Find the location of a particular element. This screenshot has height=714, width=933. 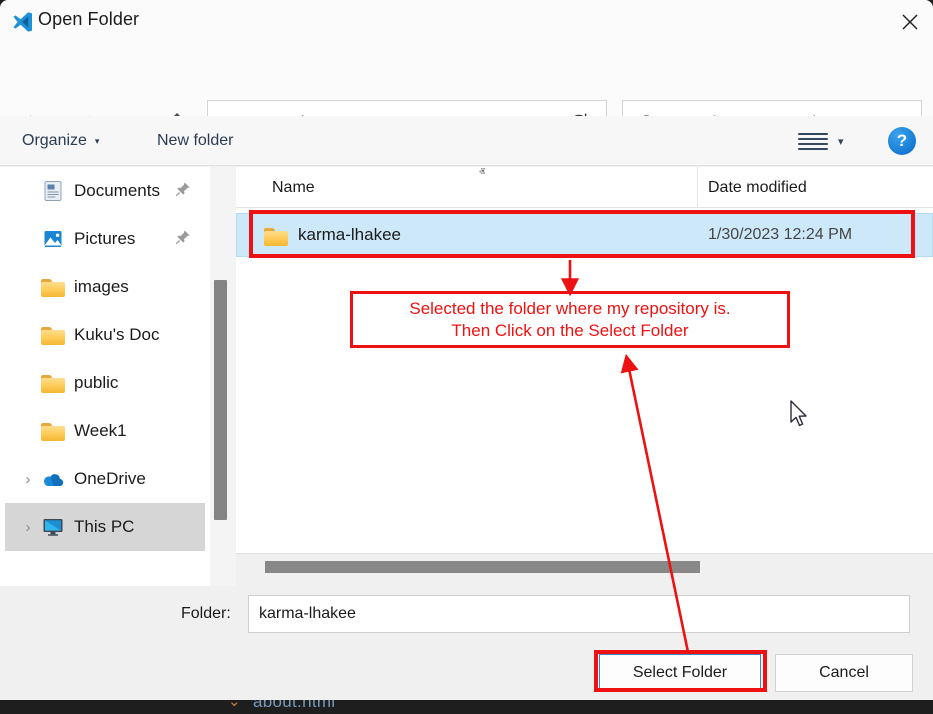

annotation-note-line: Then Click on the Select Folder is located at coordinates (570, 330).